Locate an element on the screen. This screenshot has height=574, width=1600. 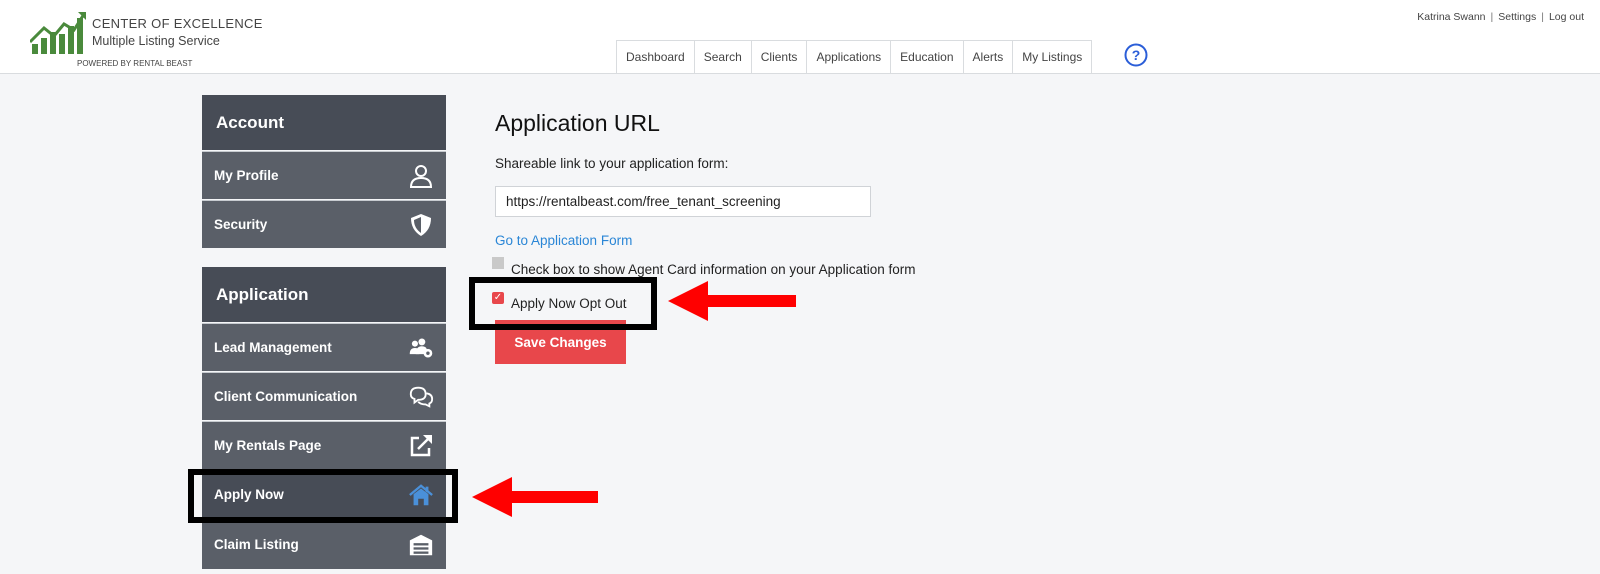
nav-tab-search: Search is located at coordinates (722, 56).